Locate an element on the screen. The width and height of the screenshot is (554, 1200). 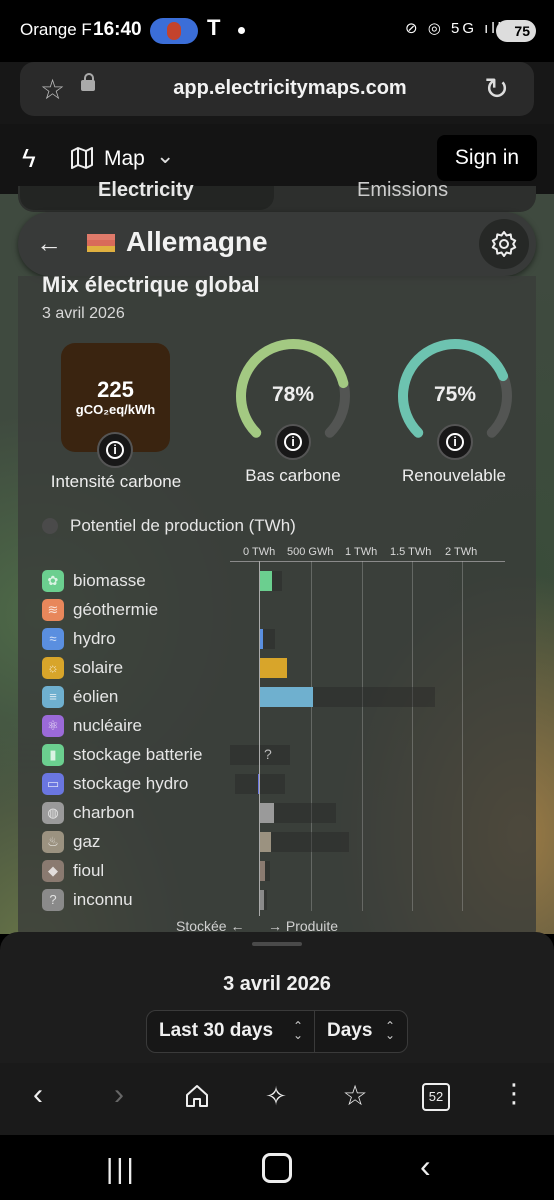
source-icon-glyph: ▭ is located at coordinates (53, 783).